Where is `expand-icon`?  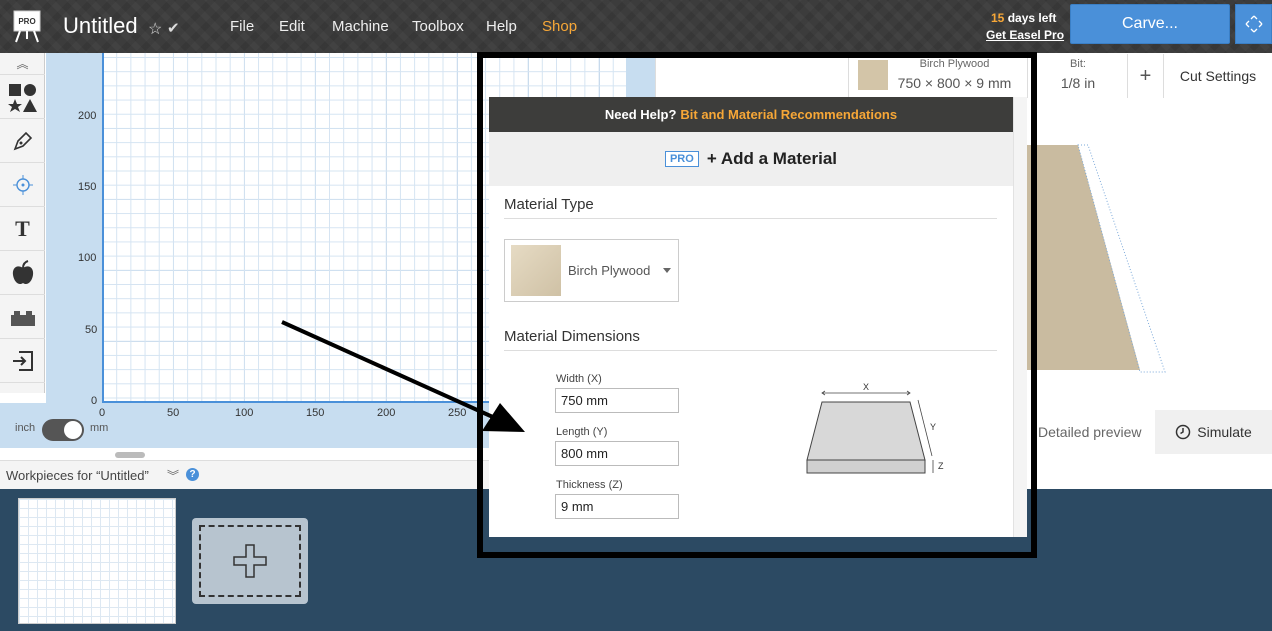
expand-icon is located at coordinates (1253, 24).